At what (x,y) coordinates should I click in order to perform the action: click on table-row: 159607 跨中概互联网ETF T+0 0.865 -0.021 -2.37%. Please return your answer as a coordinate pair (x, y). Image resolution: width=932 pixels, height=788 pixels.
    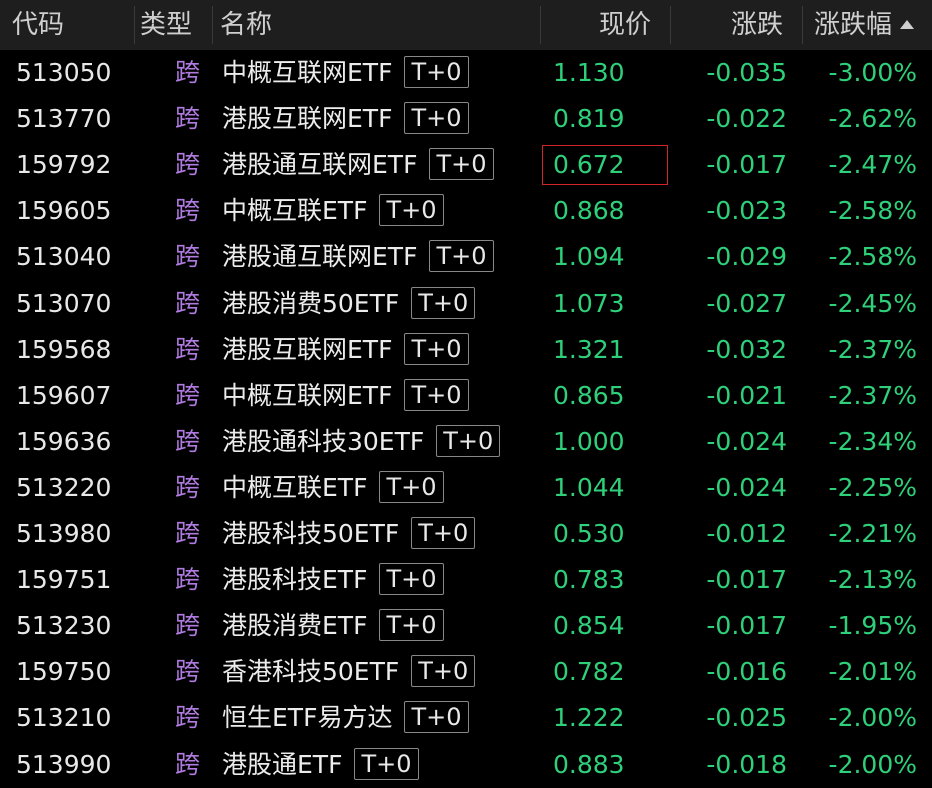
    Looking at the image, I should click on (466, 396).